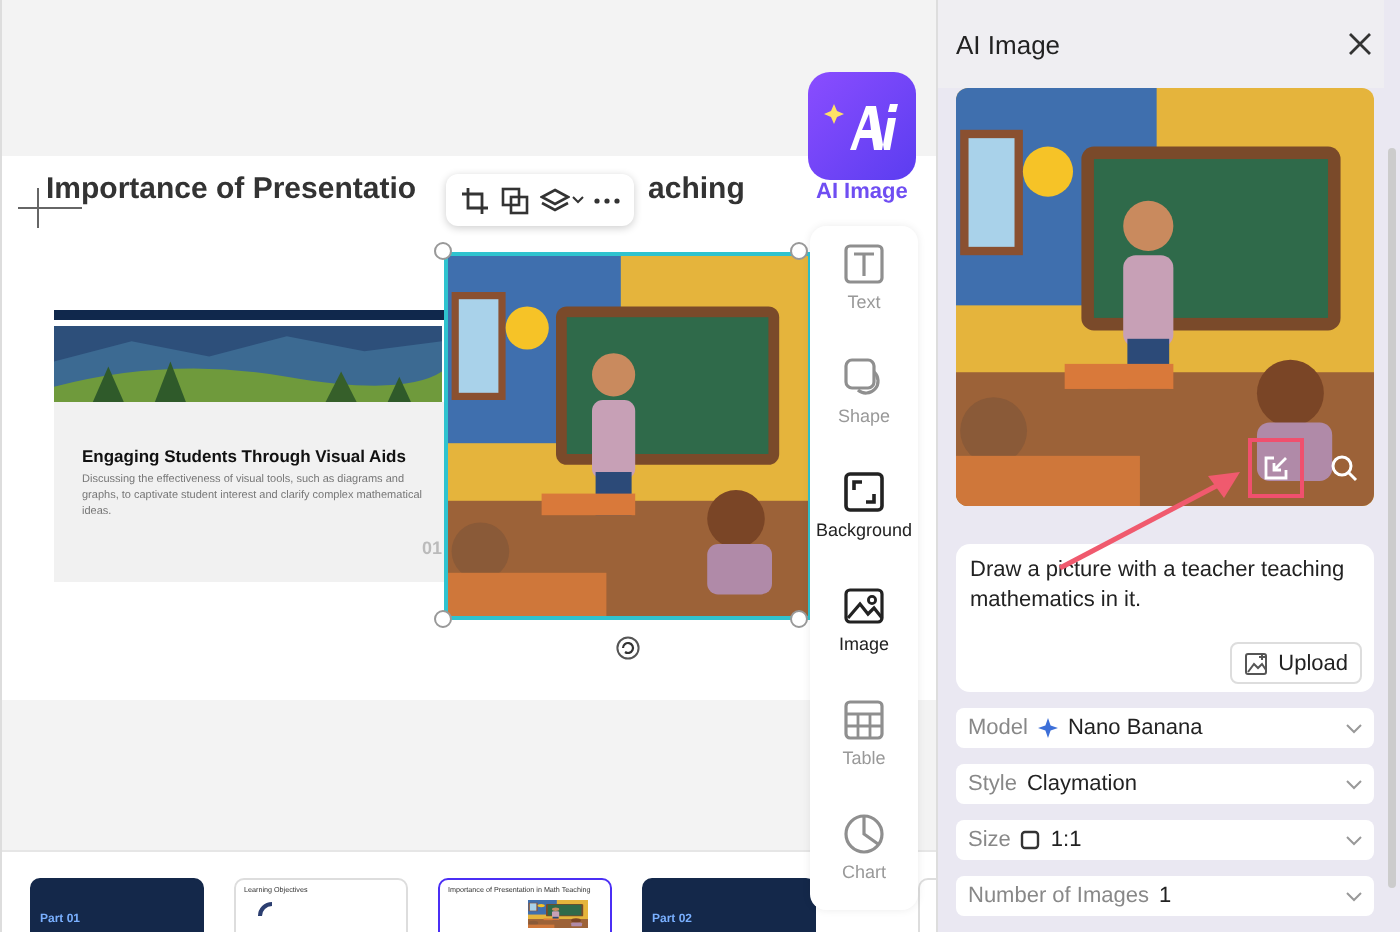  What do you see at coordinates (864, 834) in the screenshot?
I see `pie-chart-icon` at bounding box center [864, 834].